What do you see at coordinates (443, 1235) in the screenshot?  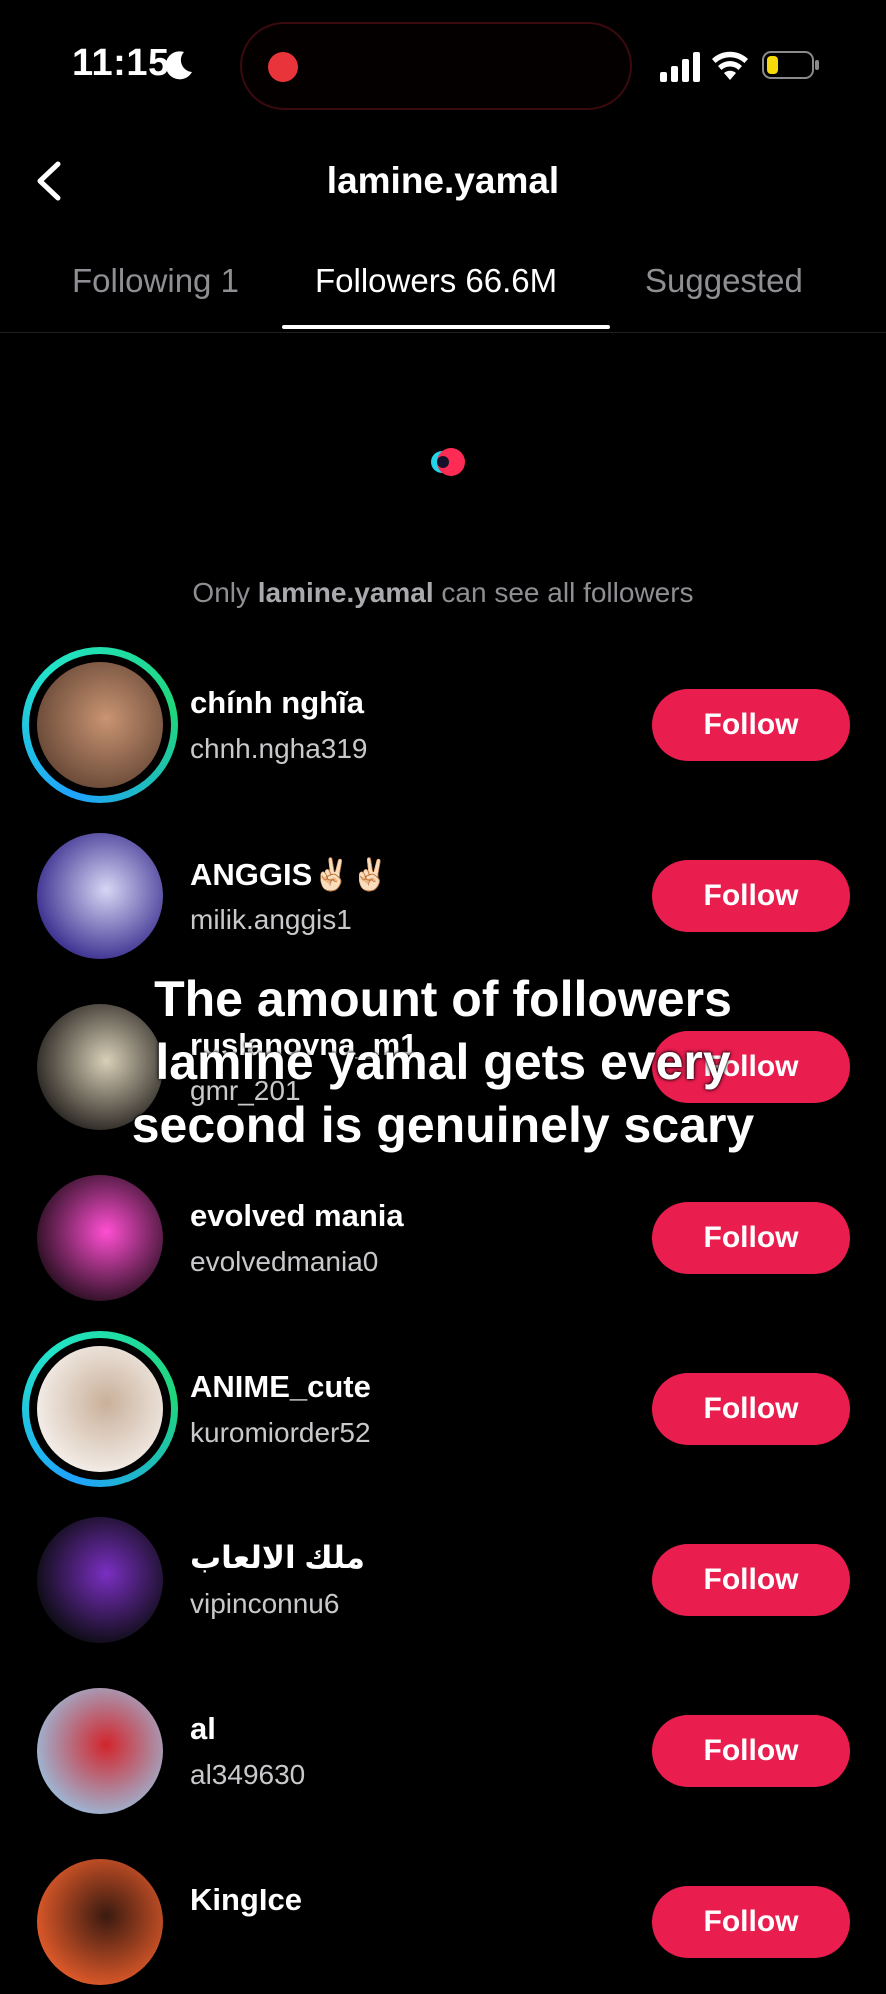 I see `follower-row: evolved mania evolvedmania0 Follow` at bounding box center [443, 1235].